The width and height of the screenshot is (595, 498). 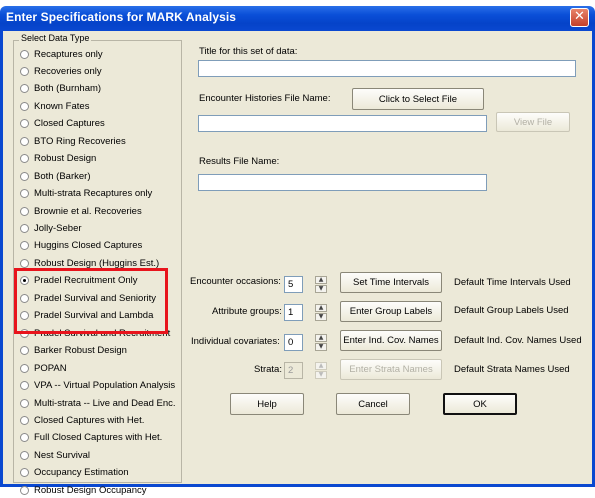 What do you see at coordinates (293, 342) in the screenshot?
I see `covariates-input: 0` at bounding box center [293, 342].